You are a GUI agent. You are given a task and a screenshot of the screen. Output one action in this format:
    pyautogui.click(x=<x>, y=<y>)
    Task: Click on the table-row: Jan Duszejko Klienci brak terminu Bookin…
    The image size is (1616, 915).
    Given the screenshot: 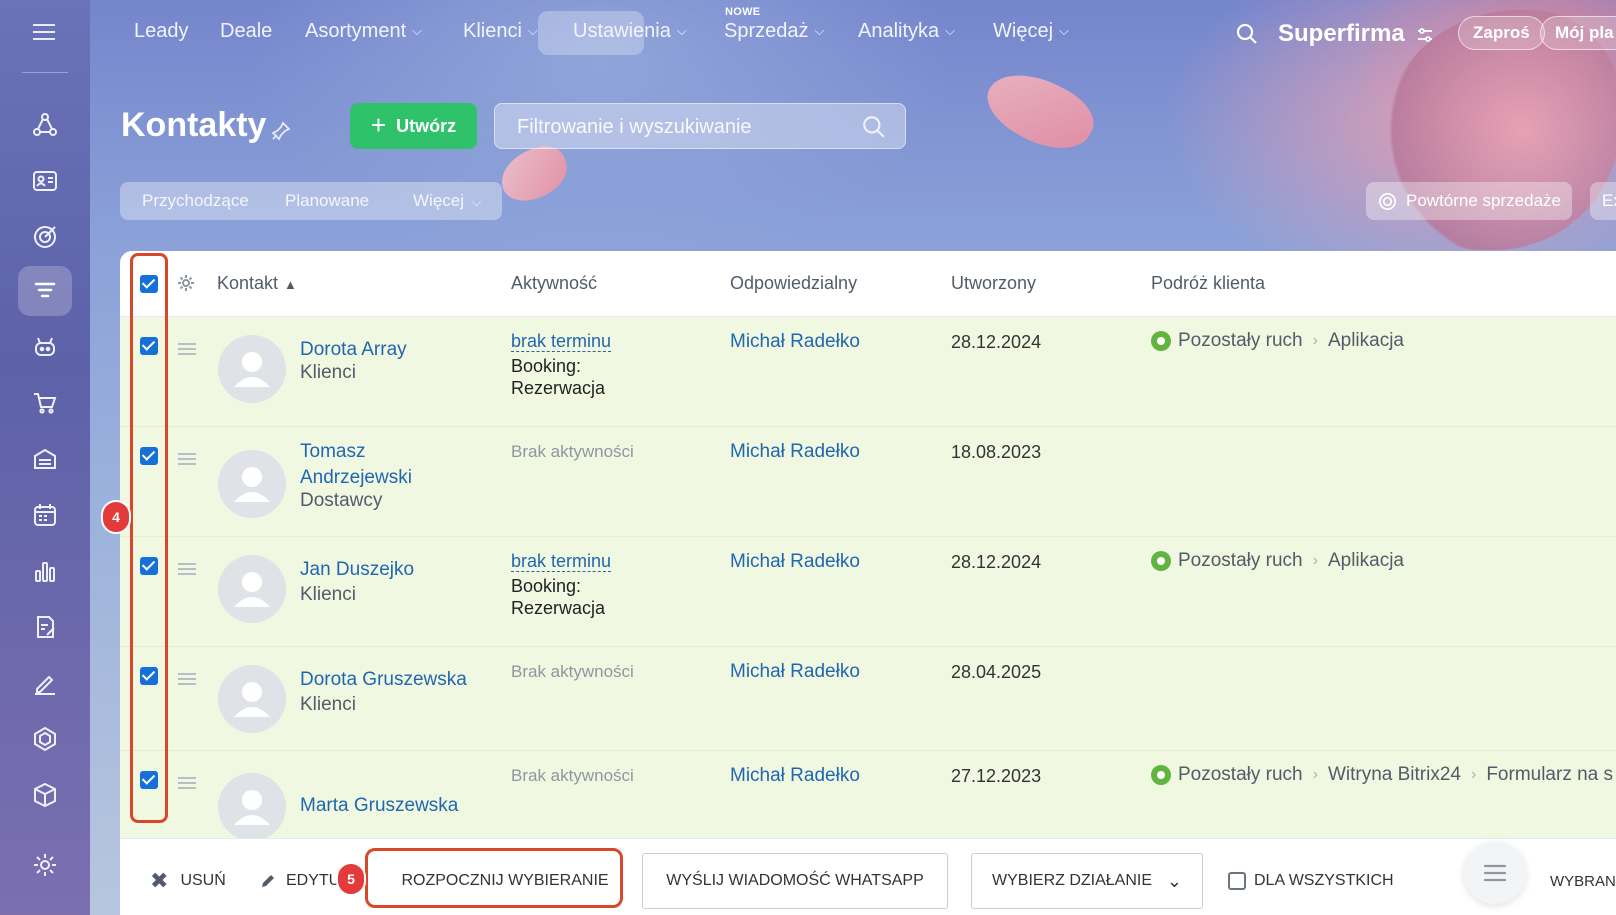 What is the action you would take?
    pyautogui.click(x=868, y=592)
    